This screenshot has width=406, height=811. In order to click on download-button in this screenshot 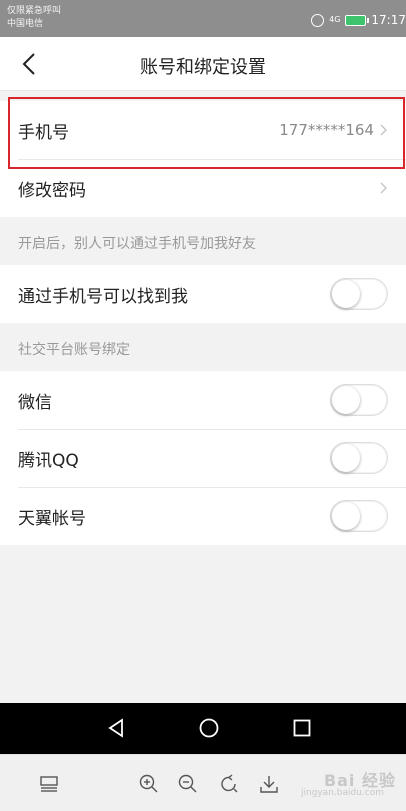, I will do `click(269, 784)`.